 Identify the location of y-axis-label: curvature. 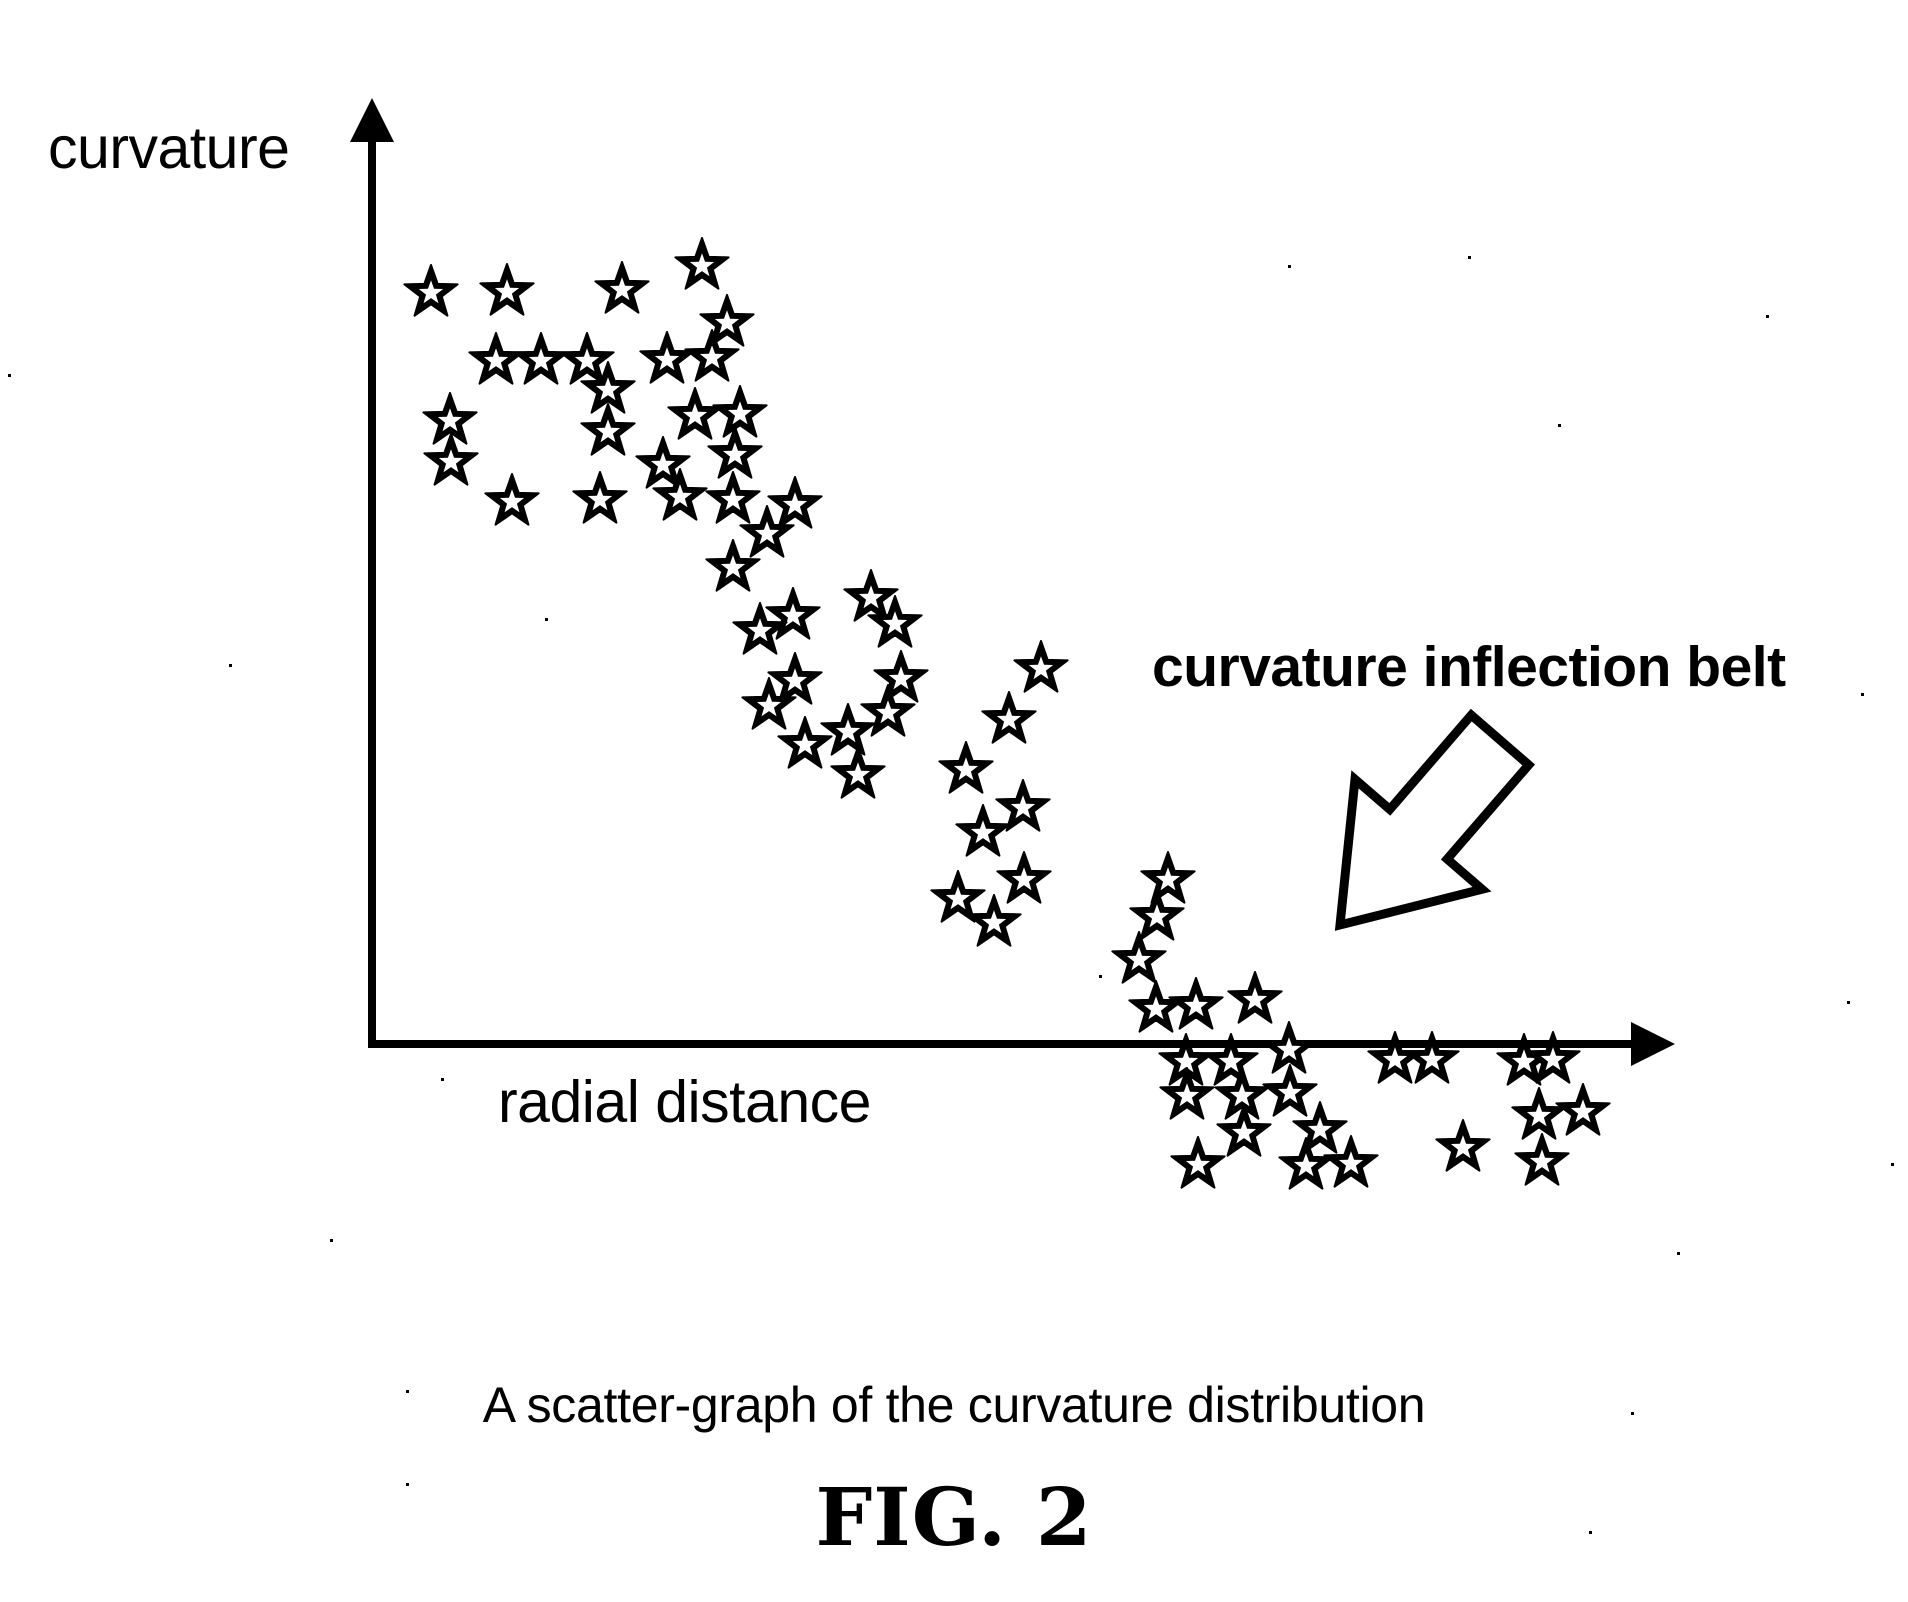
(169, 148).